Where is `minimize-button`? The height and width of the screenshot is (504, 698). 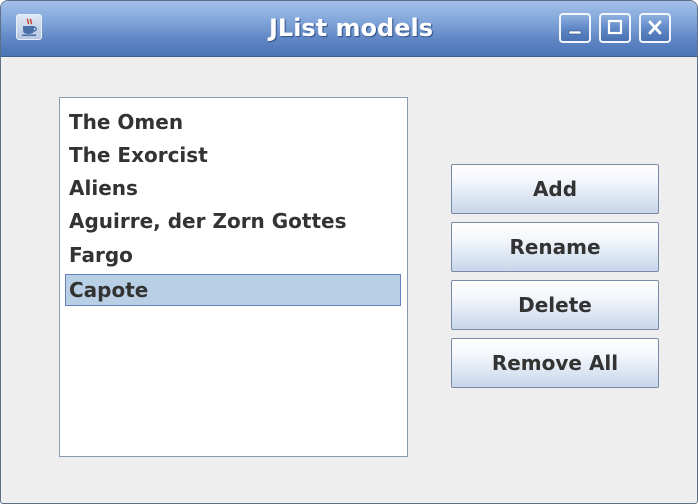
minimize-button is located at coordinates (575, 28).